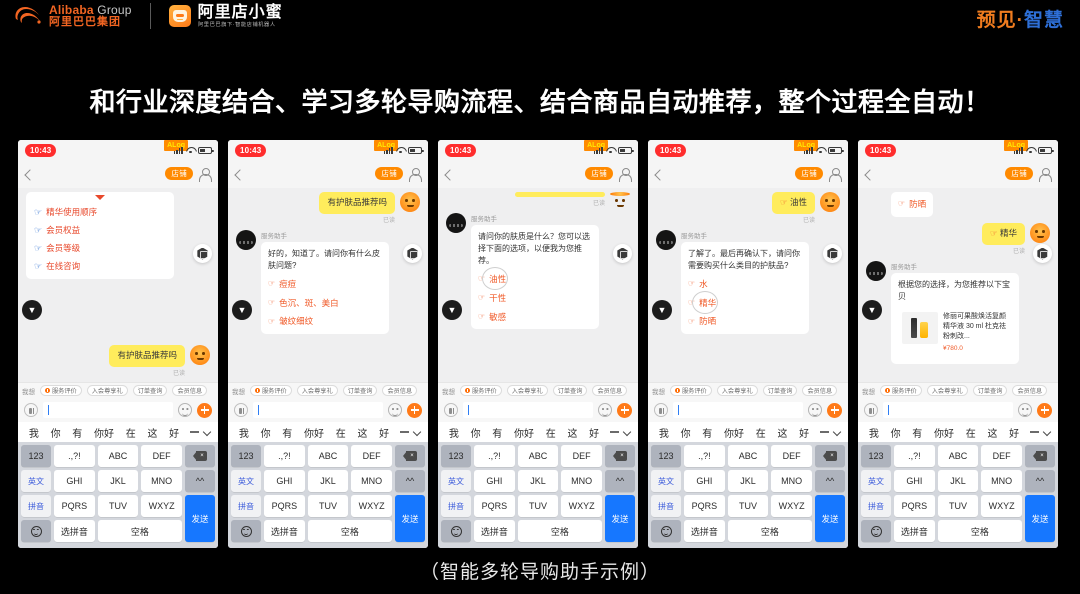  Describe the element at coordinates (535, 298) in the screenshot. I see `bot-option: ☞ 干性` at that location.